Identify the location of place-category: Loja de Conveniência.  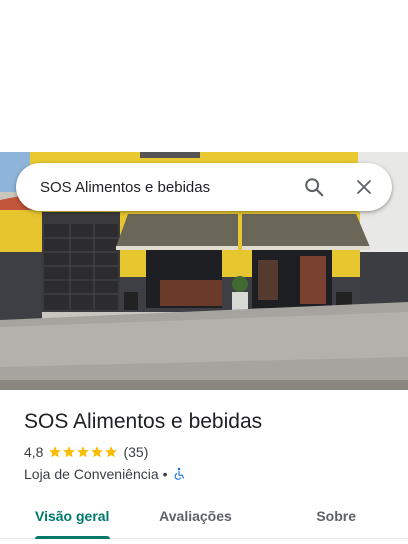
(91, 474).